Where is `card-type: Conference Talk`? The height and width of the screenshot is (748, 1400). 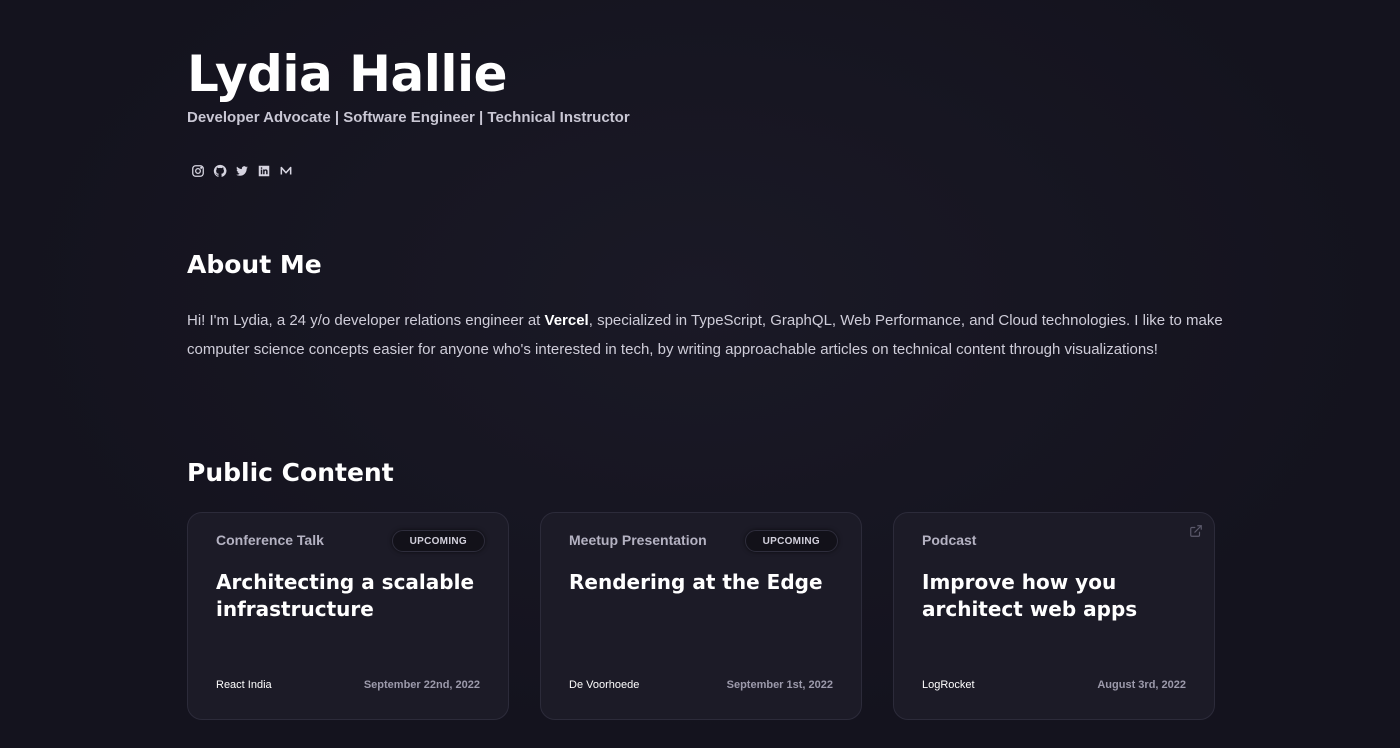 card-type: Conference Talk is located at coordinates (270, 540).